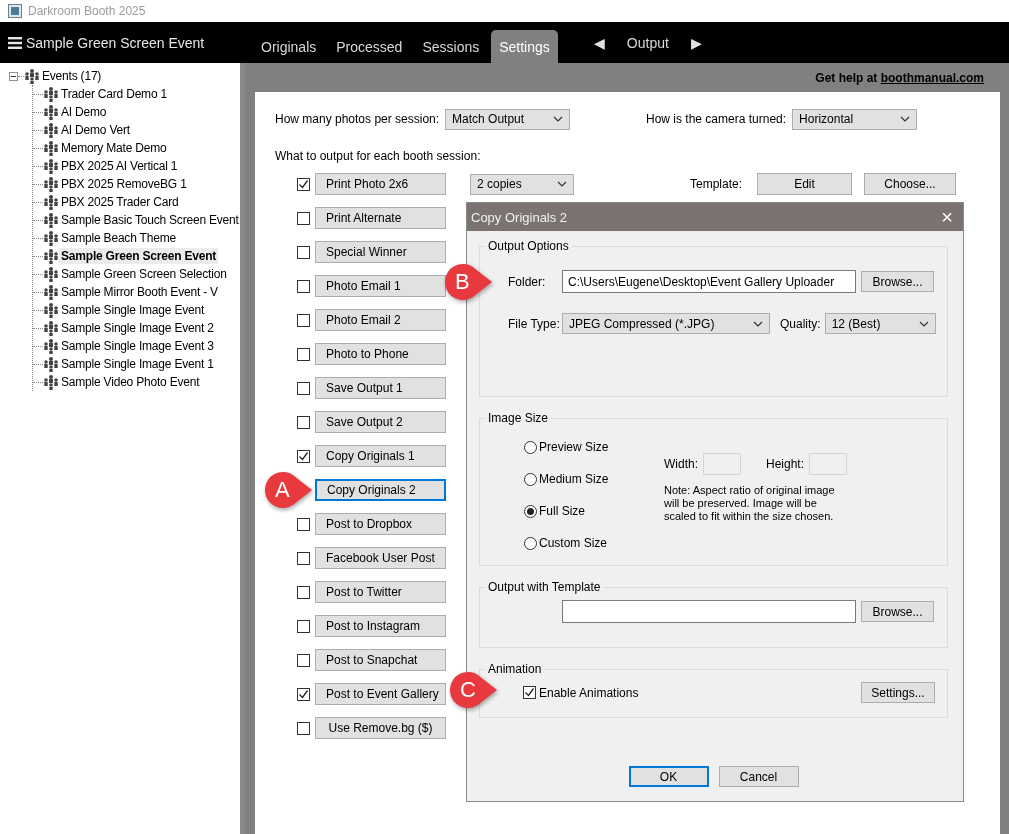 This screenshot has height=834, width=1009. What do you see at coordinates (750, 503) in the screenshot?
I see `note-text: Note: Aspect ratio of original image will be preserved. Image will be scaled to fit within the size chosen.` at bounding box center [750, 503].